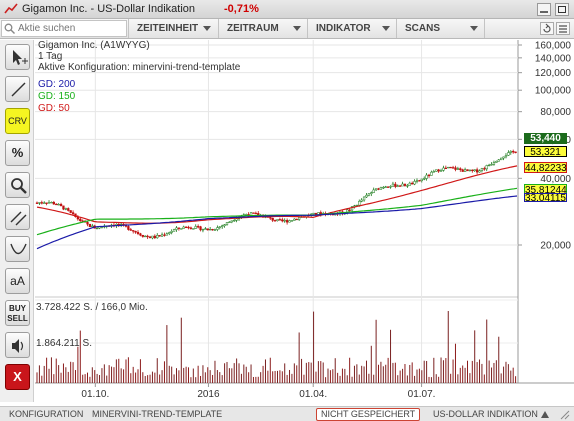 This screenshot has height=421, width=574. I want to click on menu-indikator: INDIKATOR, so click(351, 28).